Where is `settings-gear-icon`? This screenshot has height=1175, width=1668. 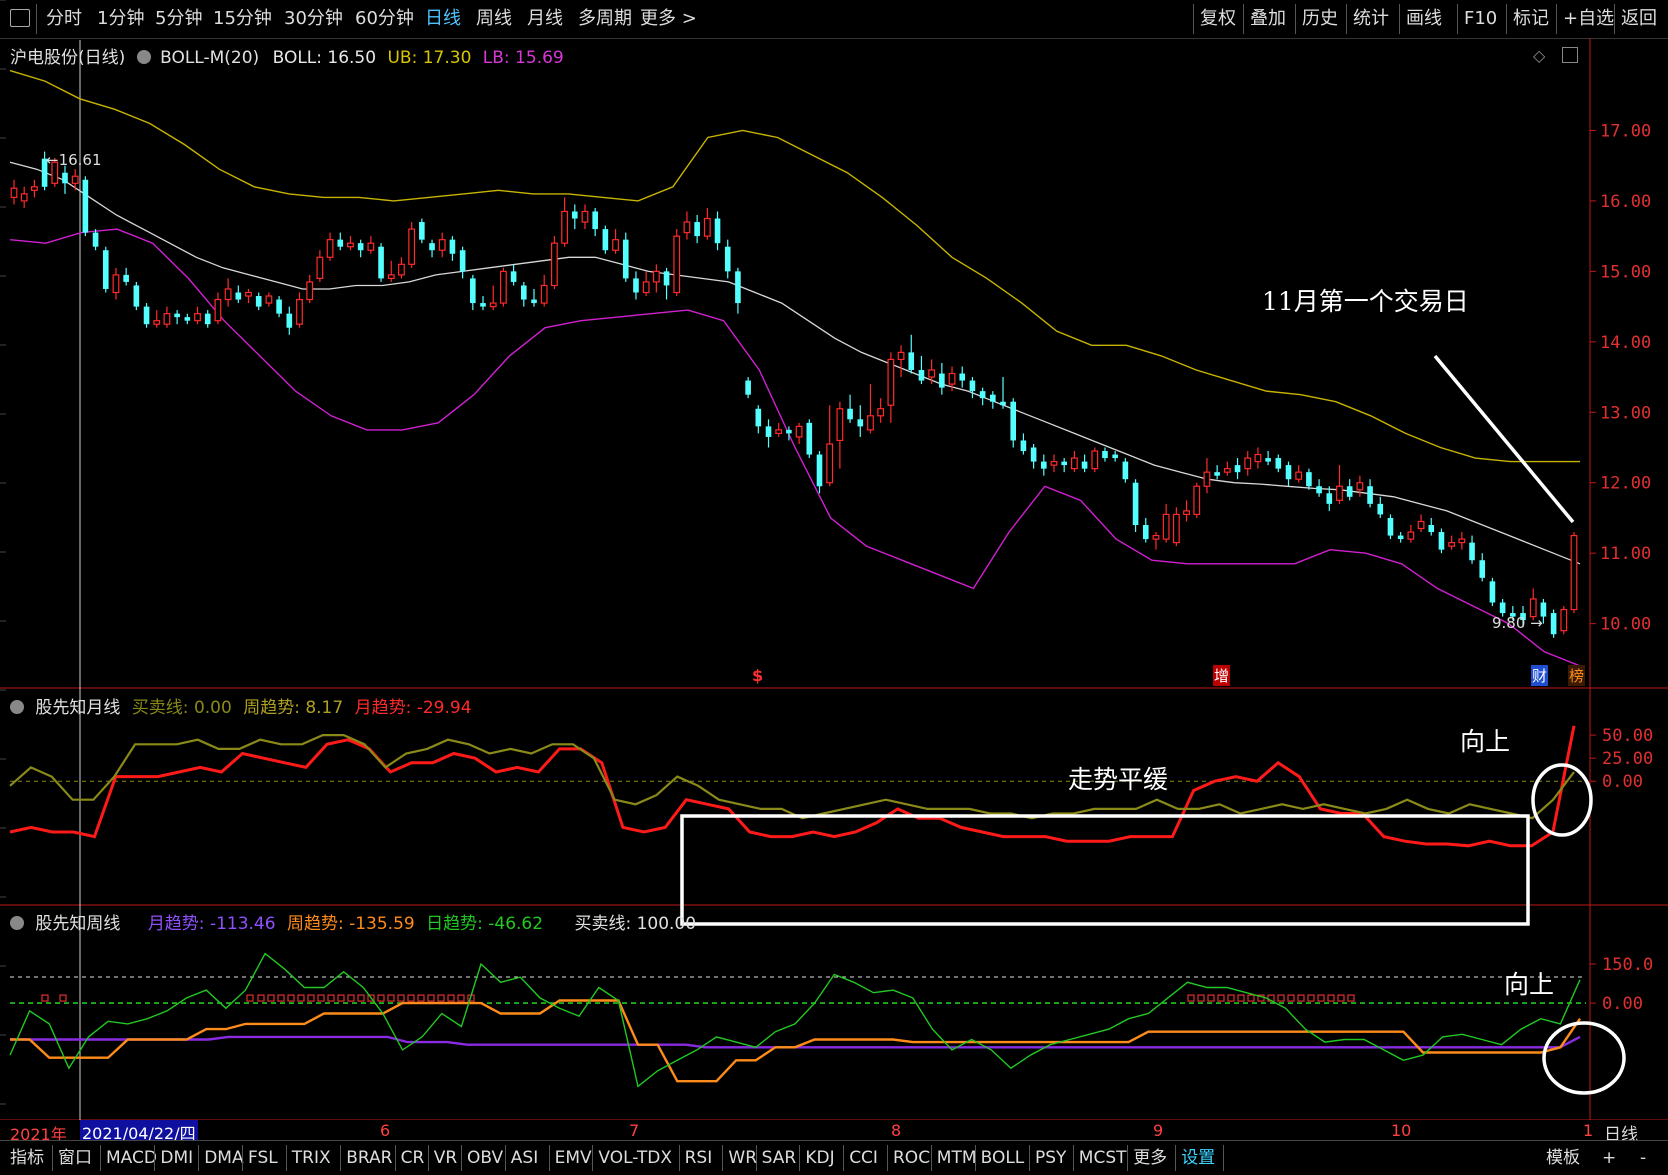 settings-gear-icon is located at coordinates (17, 707).